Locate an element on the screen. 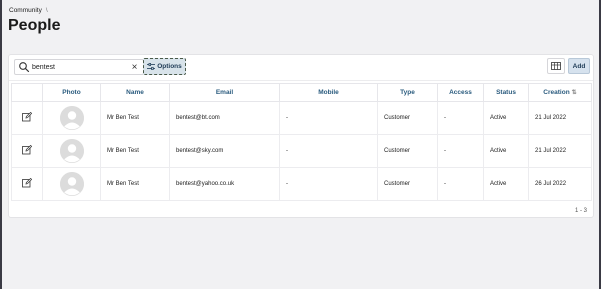 This screenshot has width=601, height=289. toolbar: × Options Add is located at coordinates (301, 68).